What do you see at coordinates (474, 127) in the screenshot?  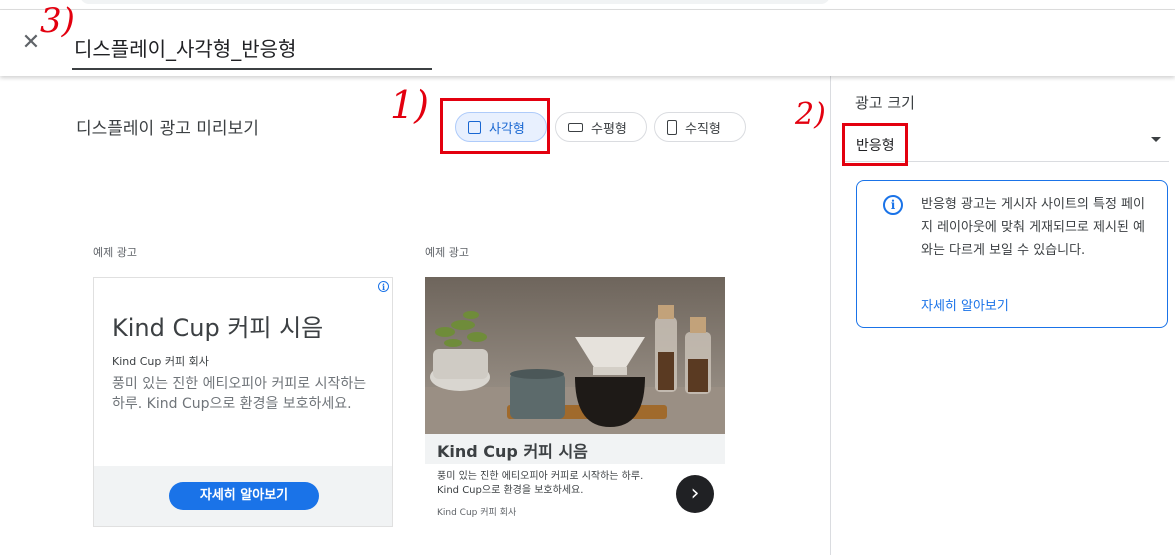 I see `square-icon` at bounding box center [474, 127].